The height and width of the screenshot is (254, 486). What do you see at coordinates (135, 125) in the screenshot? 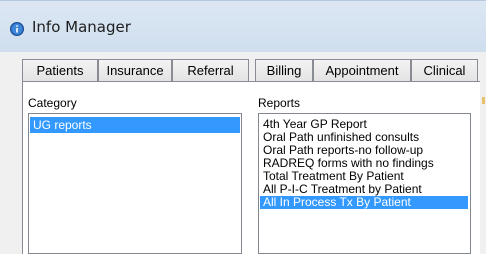
I see `list-item: UG reports` at bounding box center [135, 125].